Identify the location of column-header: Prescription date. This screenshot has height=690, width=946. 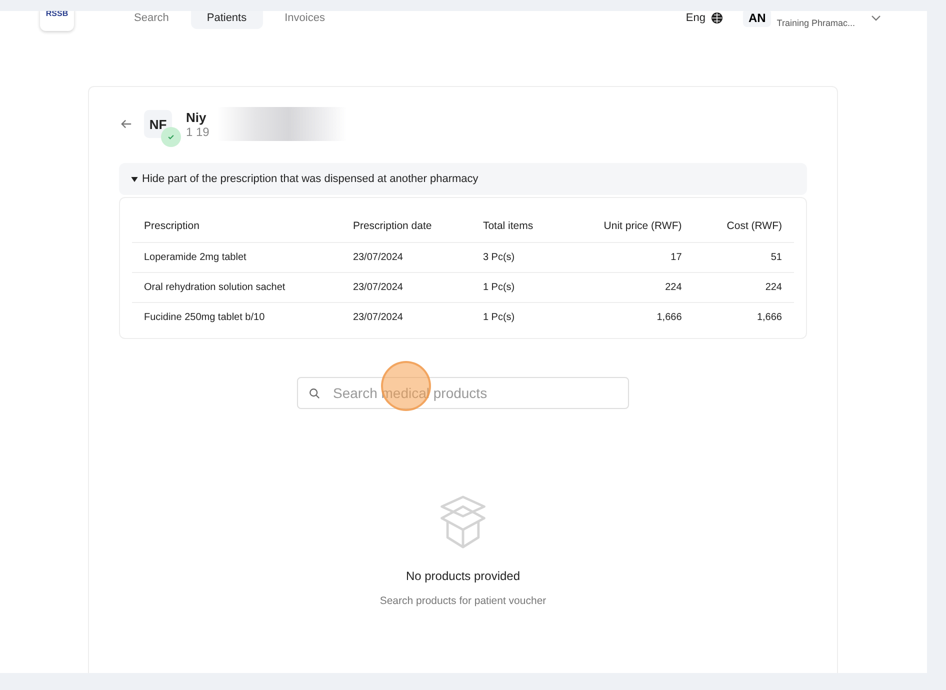
(405, 228).